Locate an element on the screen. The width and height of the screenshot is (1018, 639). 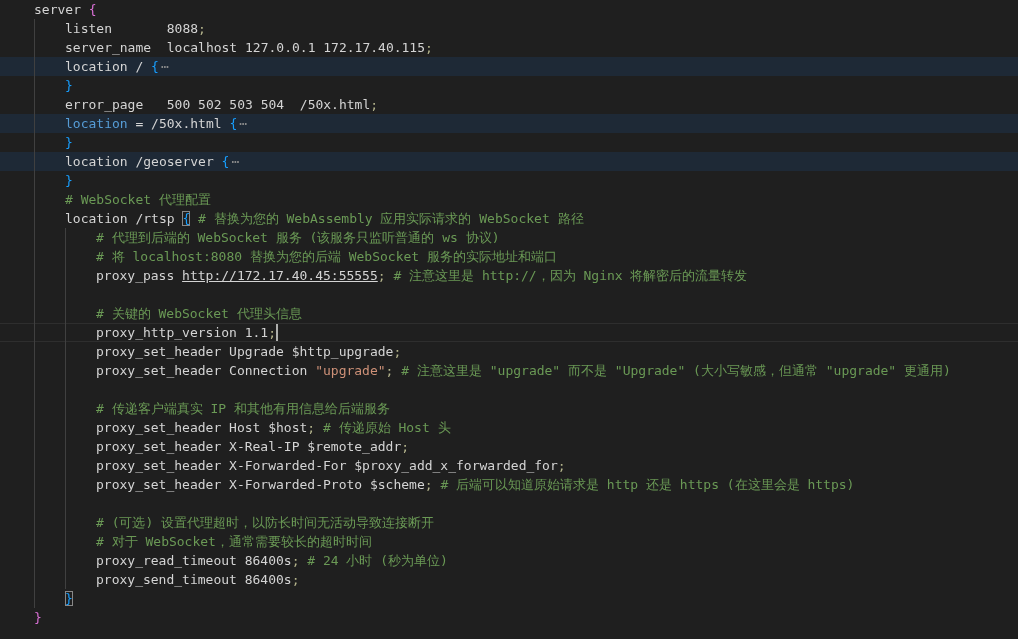
code-line: proxy_http_version 1.1; is located at coordinates (186, 332).